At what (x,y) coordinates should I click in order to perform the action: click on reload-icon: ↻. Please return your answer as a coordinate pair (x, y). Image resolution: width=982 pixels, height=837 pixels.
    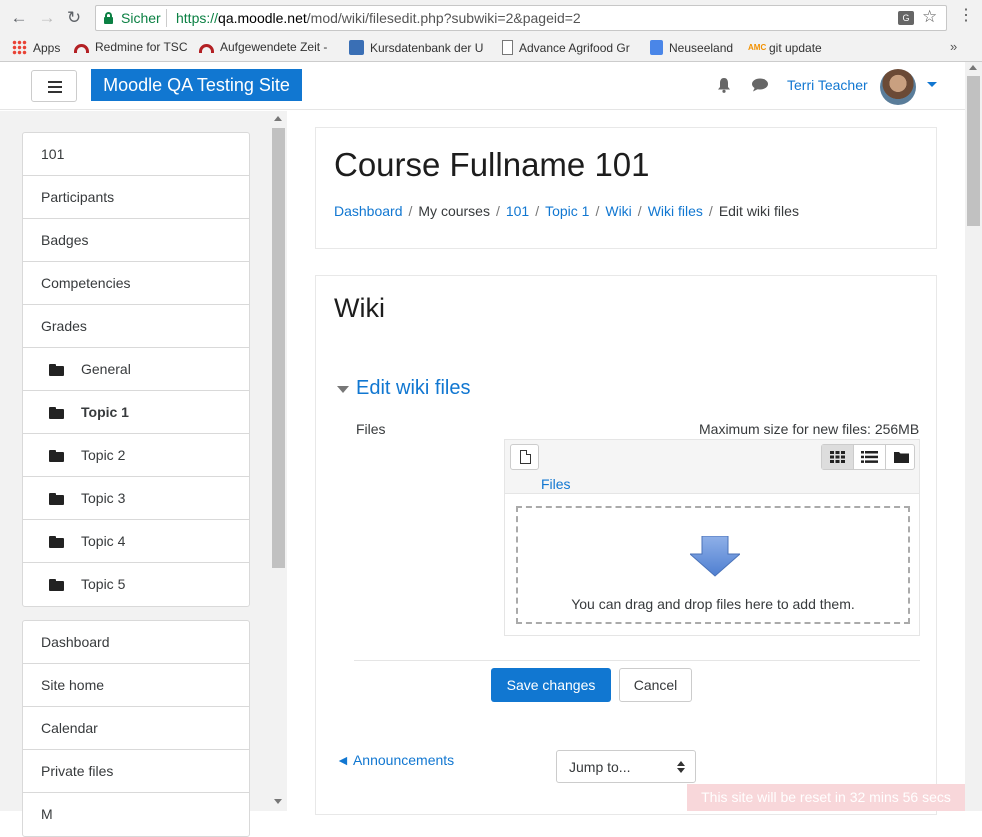
    Looking at the image, I should click on (74, 18).